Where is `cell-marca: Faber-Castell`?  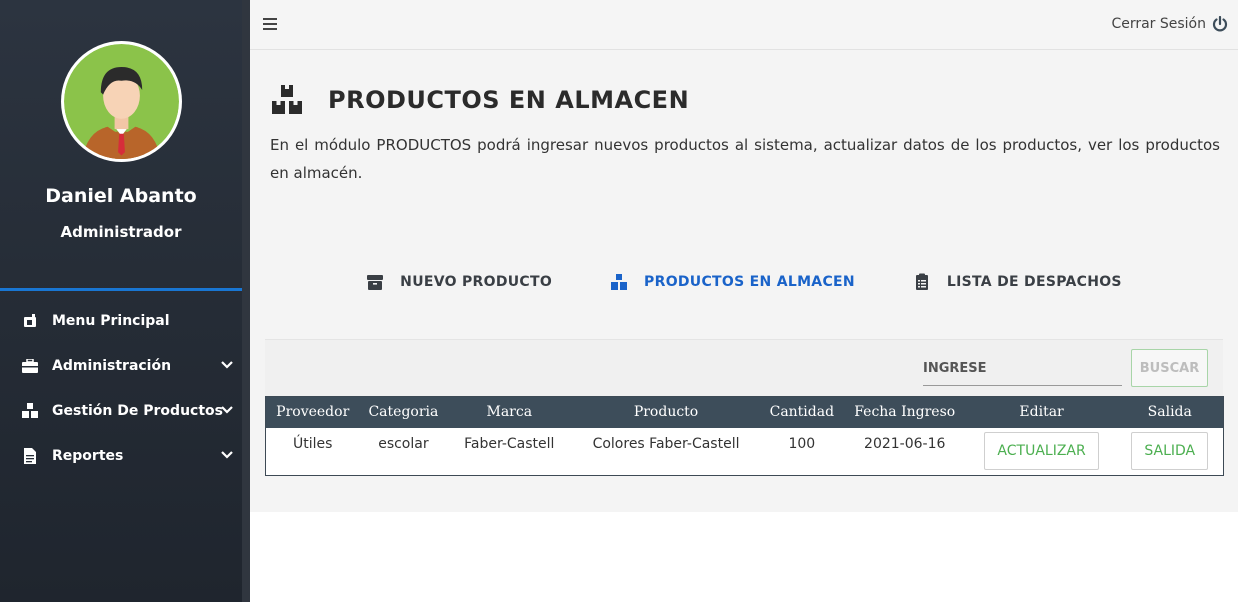 cell-marca: Faber-Castell is located at coordinates (509, 443).